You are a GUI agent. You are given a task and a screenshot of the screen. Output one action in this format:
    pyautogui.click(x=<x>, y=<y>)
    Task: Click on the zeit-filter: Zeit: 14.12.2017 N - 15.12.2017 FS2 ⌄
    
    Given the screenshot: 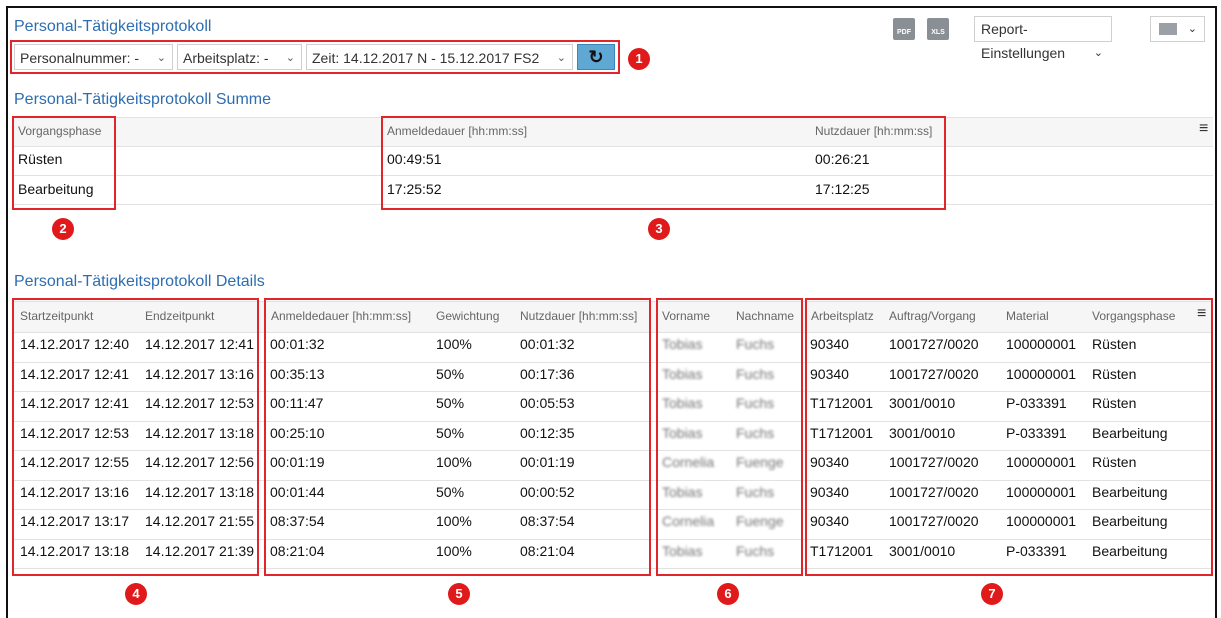 What is the action you would take?
    pyautogui.click(x=439, y=57)
    